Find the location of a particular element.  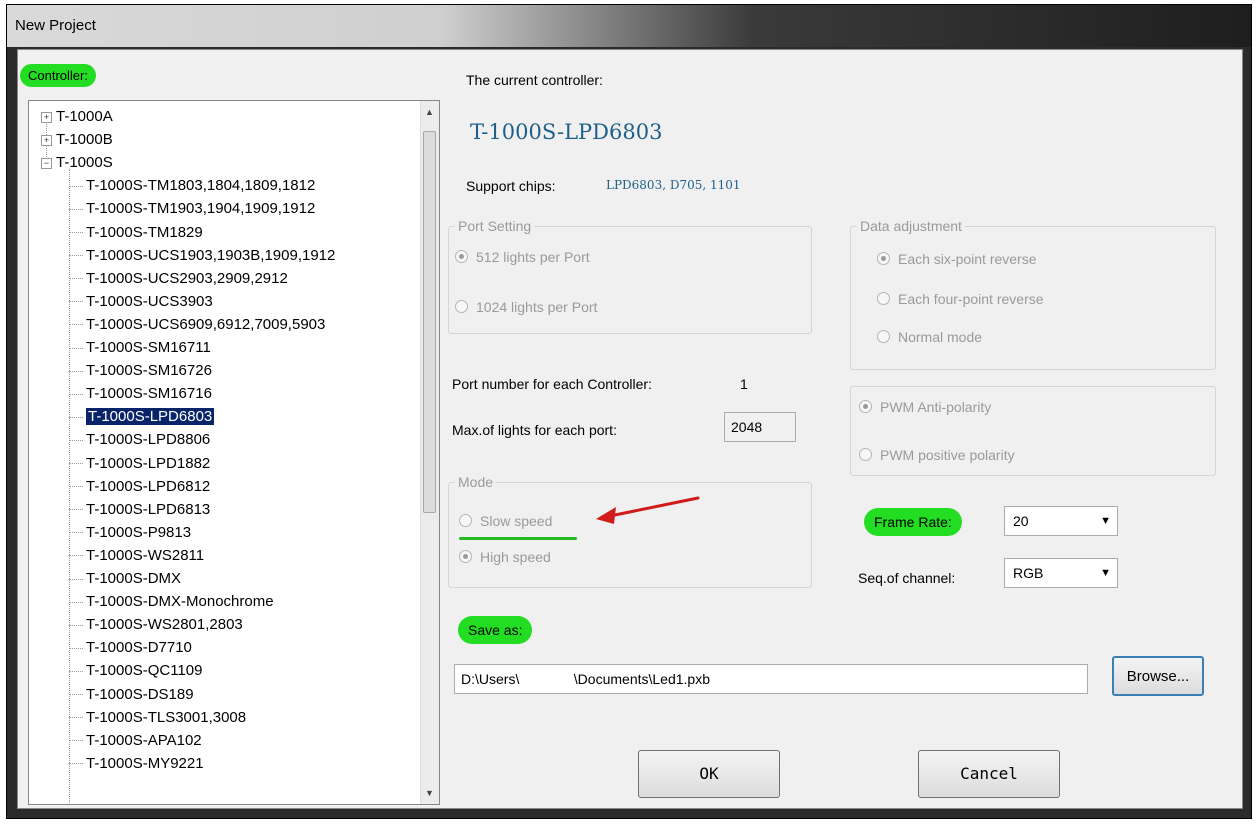

tree-item: T-1000S-LPD8806 is located at coordinates (139, 439).